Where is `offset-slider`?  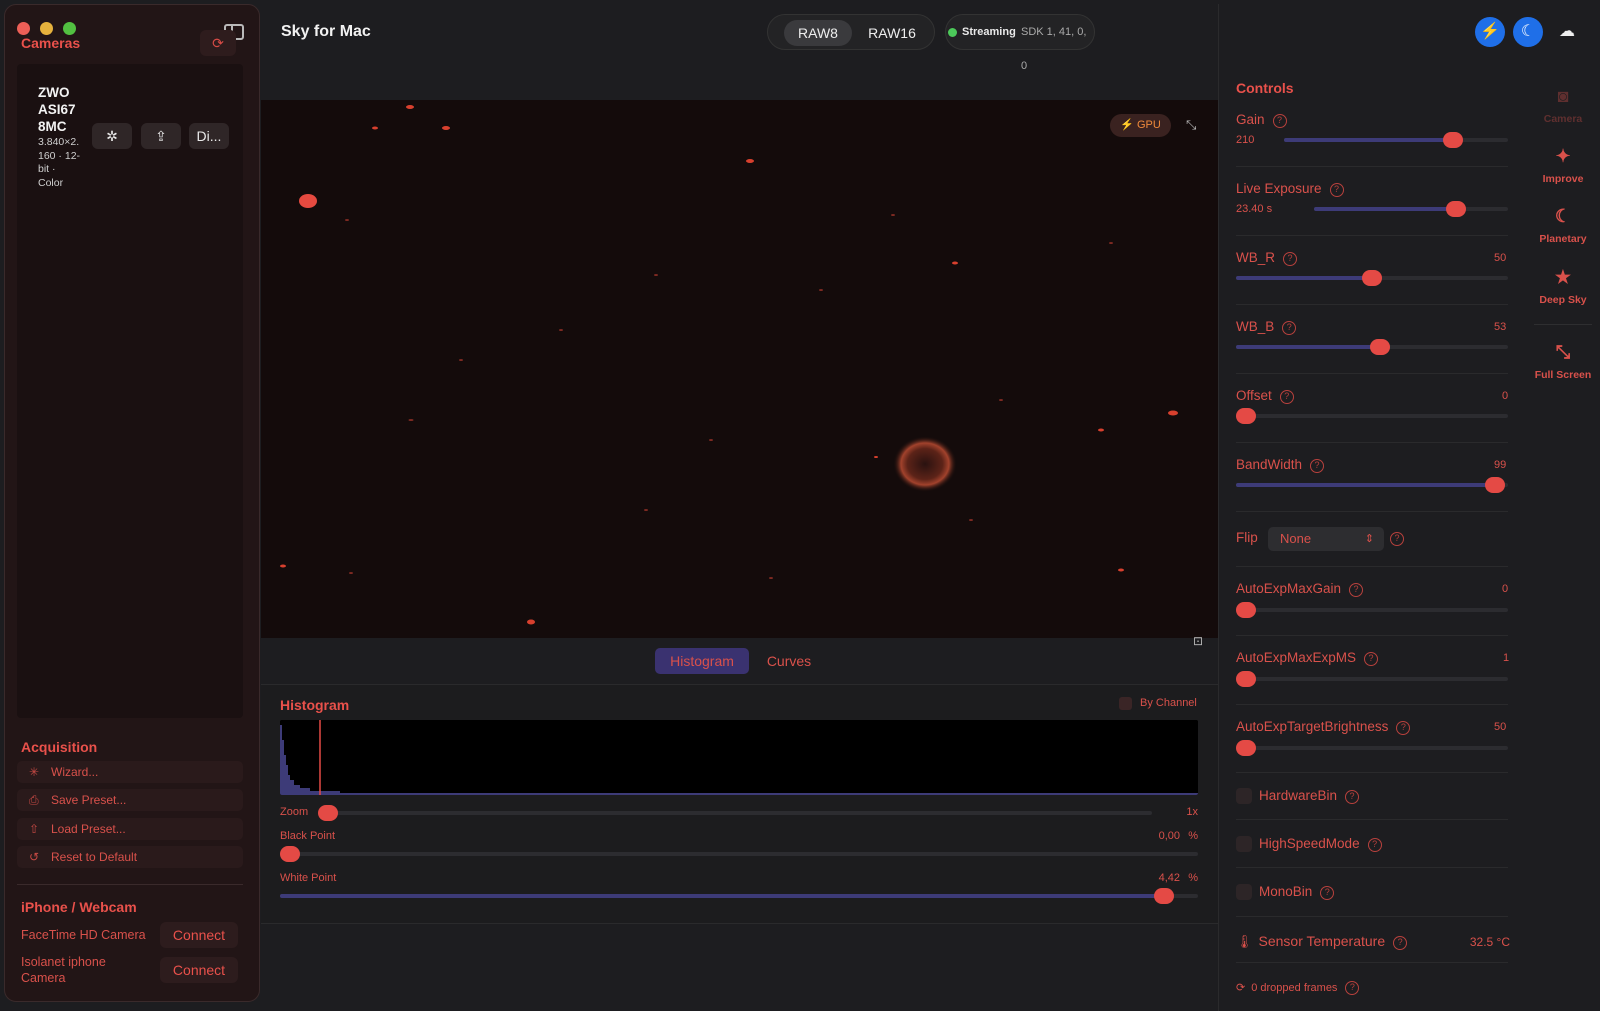
offset-slider is located at coordinates (1372, 416).